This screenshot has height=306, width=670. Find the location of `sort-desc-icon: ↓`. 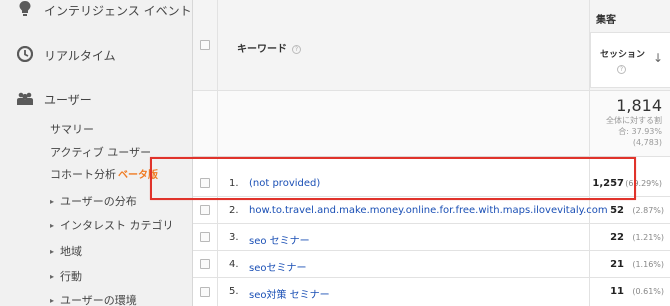

sort-desc-icon: ↓ is located at coordinates (658, 58).